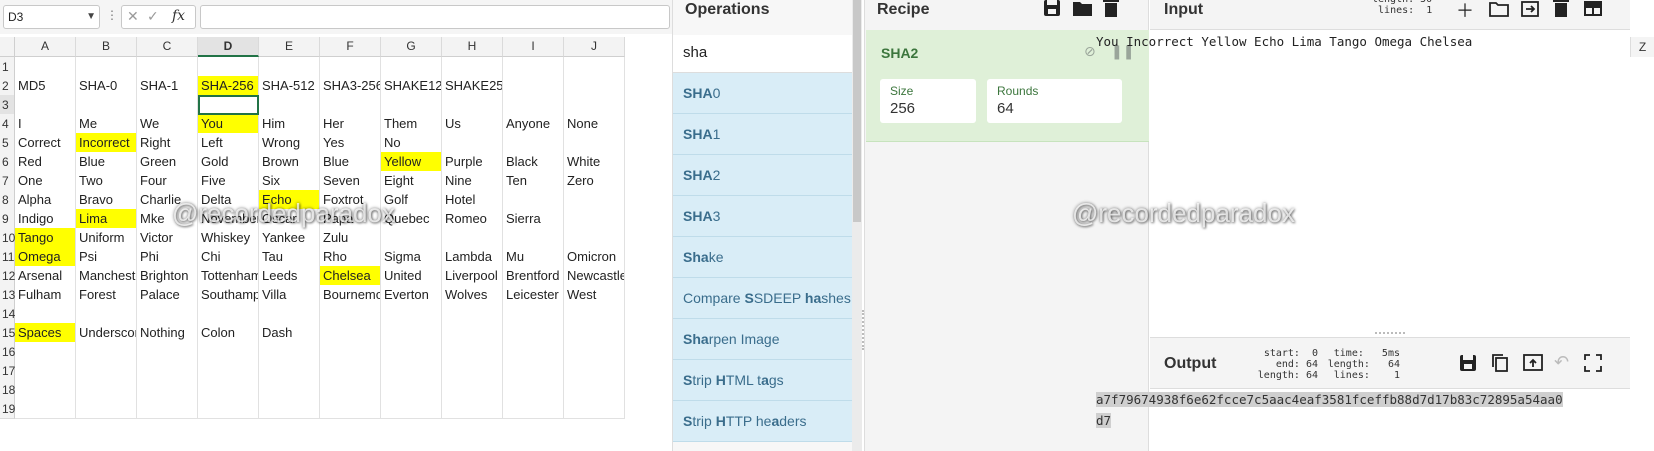 The width and height of the screenshot is (1654, 451). What do you see at coordinates (289, 67) in the screenshot?
I see `cell-e1` at bounding box center [289, 67].